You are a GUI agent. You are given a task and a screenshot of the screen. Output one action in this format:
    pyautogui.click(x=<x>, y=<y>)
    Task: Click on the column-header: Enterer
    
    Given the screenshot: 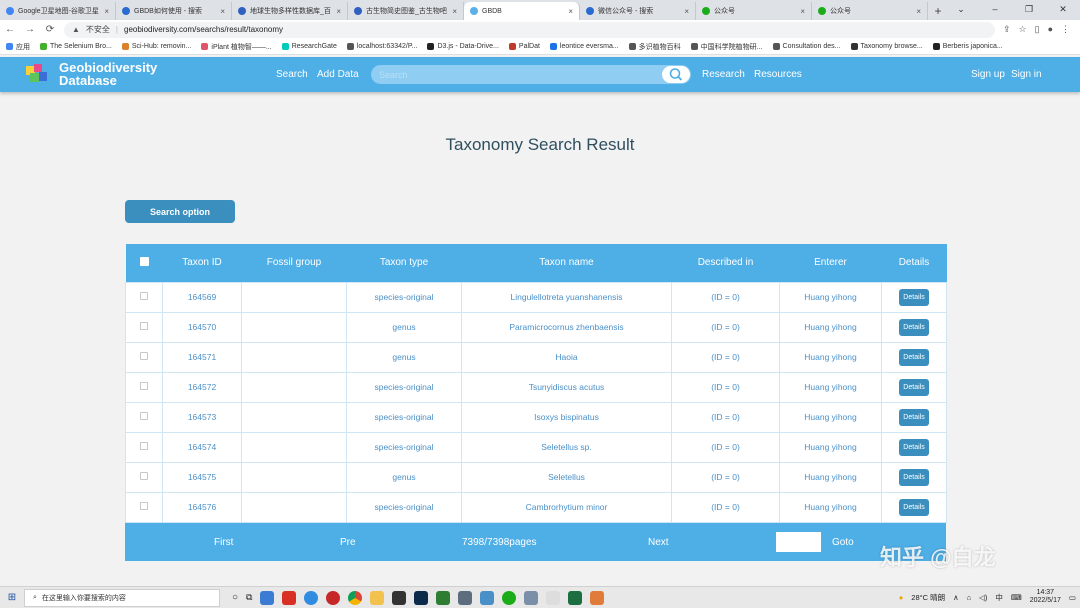 What is the action you would take?
    pyautogui.click(x=831, y=263)
    